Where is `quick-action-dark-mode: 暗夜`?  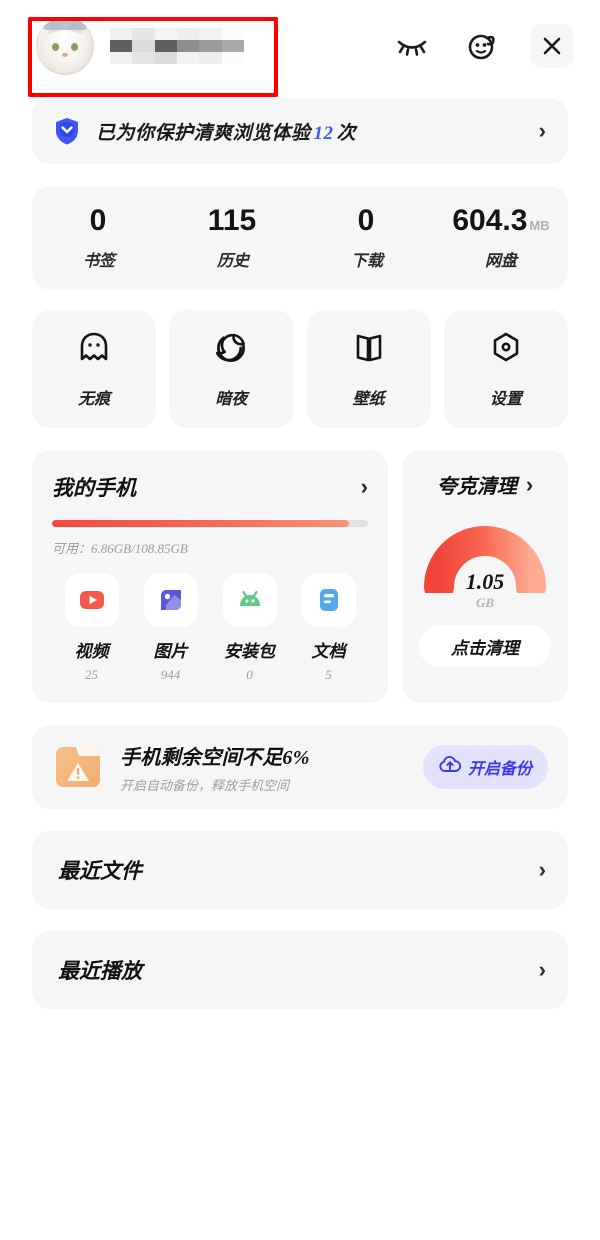
quick-action-dark-mode: 暗夜 is located at coordinates (231, 369).